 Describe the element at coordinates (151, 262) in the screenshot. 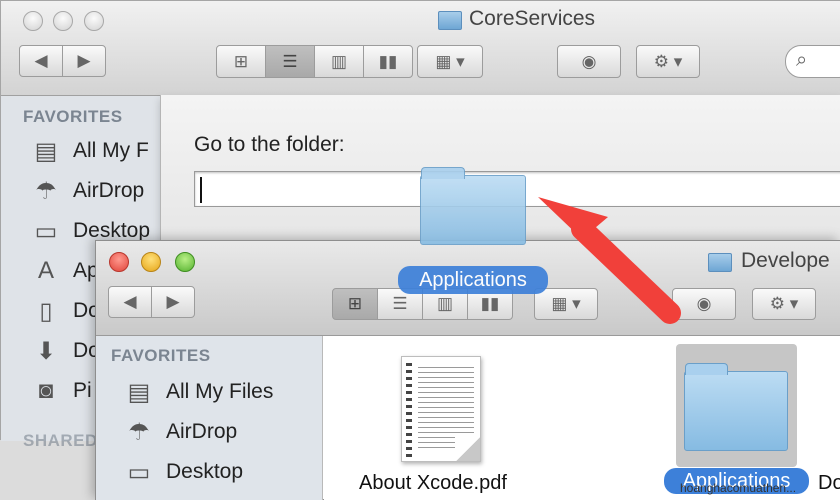

I see `minimize-button` at that location.